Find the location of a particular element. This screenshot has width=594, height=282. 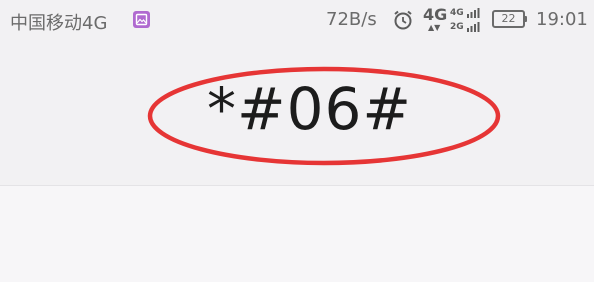

network-4g-icon: 4G ▲▼ is located at coordinates (435, 20).